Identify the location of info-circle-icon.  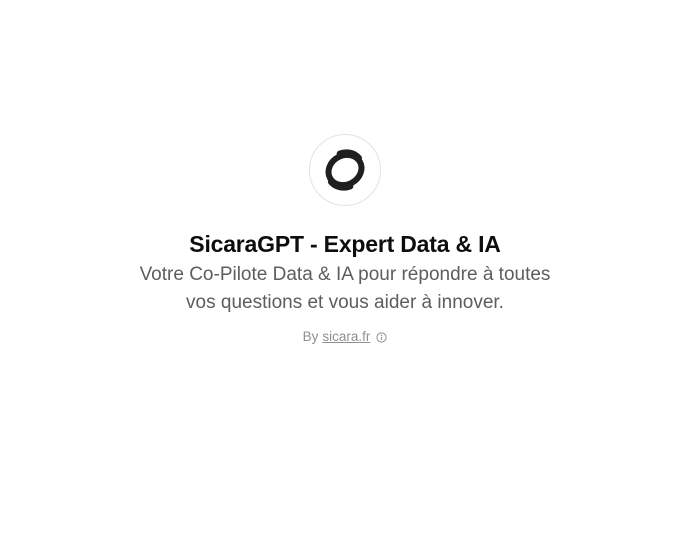
(381, 337).